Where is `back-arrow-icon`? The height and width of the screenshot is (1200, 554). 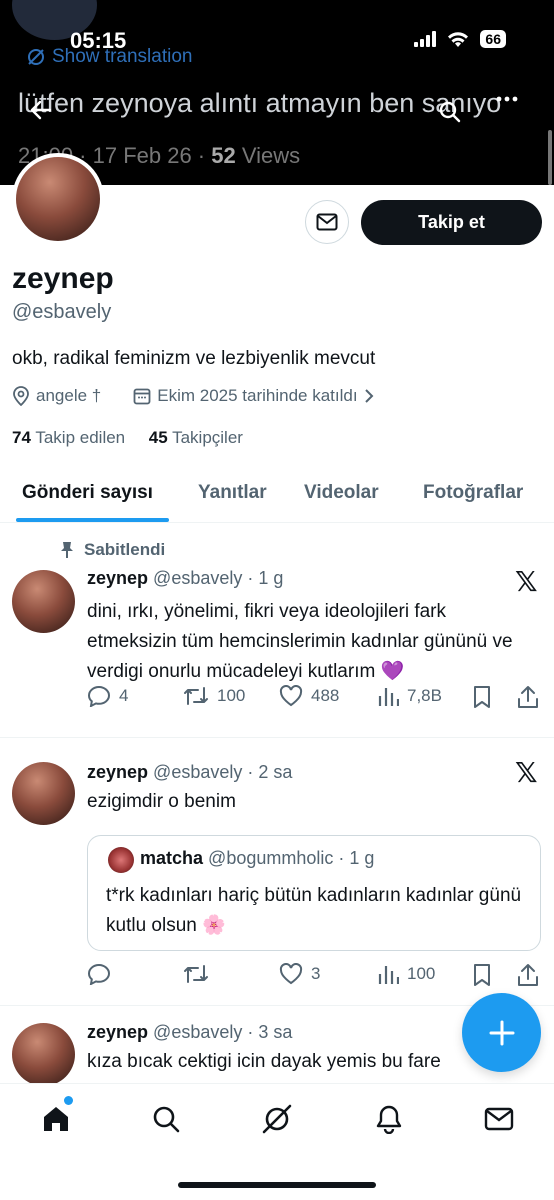
back-arrow-icon is located at coordinates (41, 110).